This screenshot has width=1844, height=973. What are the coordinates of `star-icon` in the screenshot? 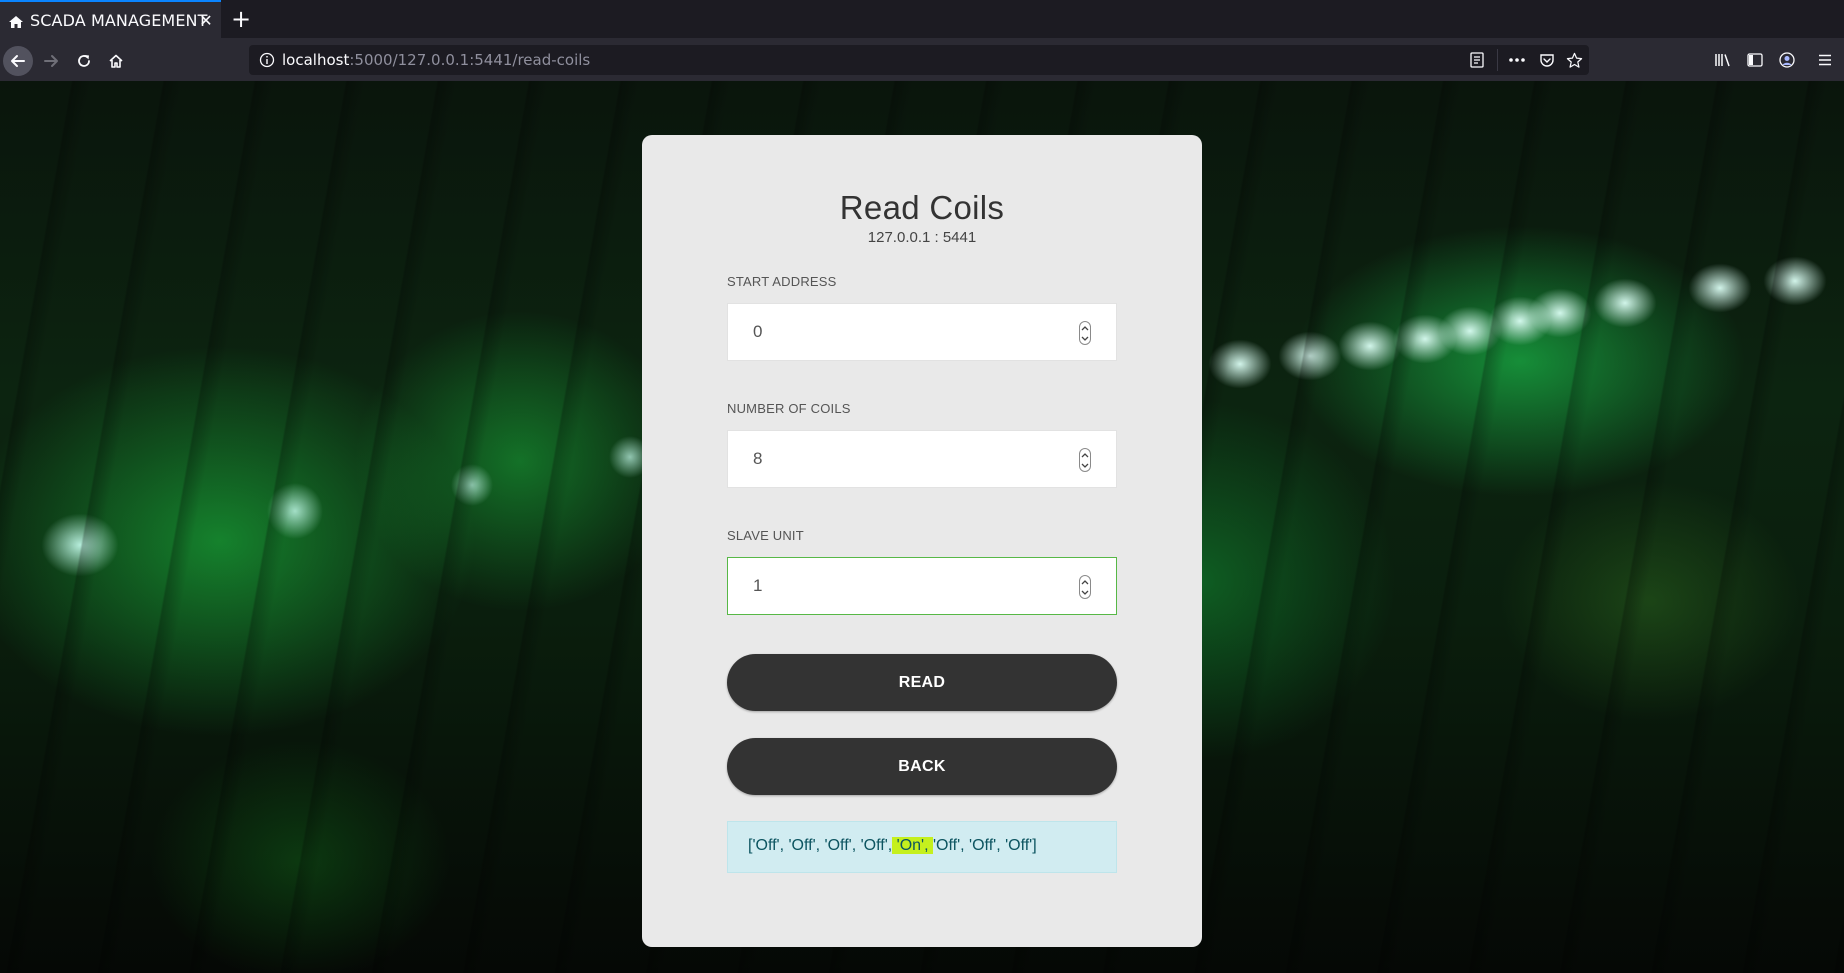 It's located at (1574, 60).